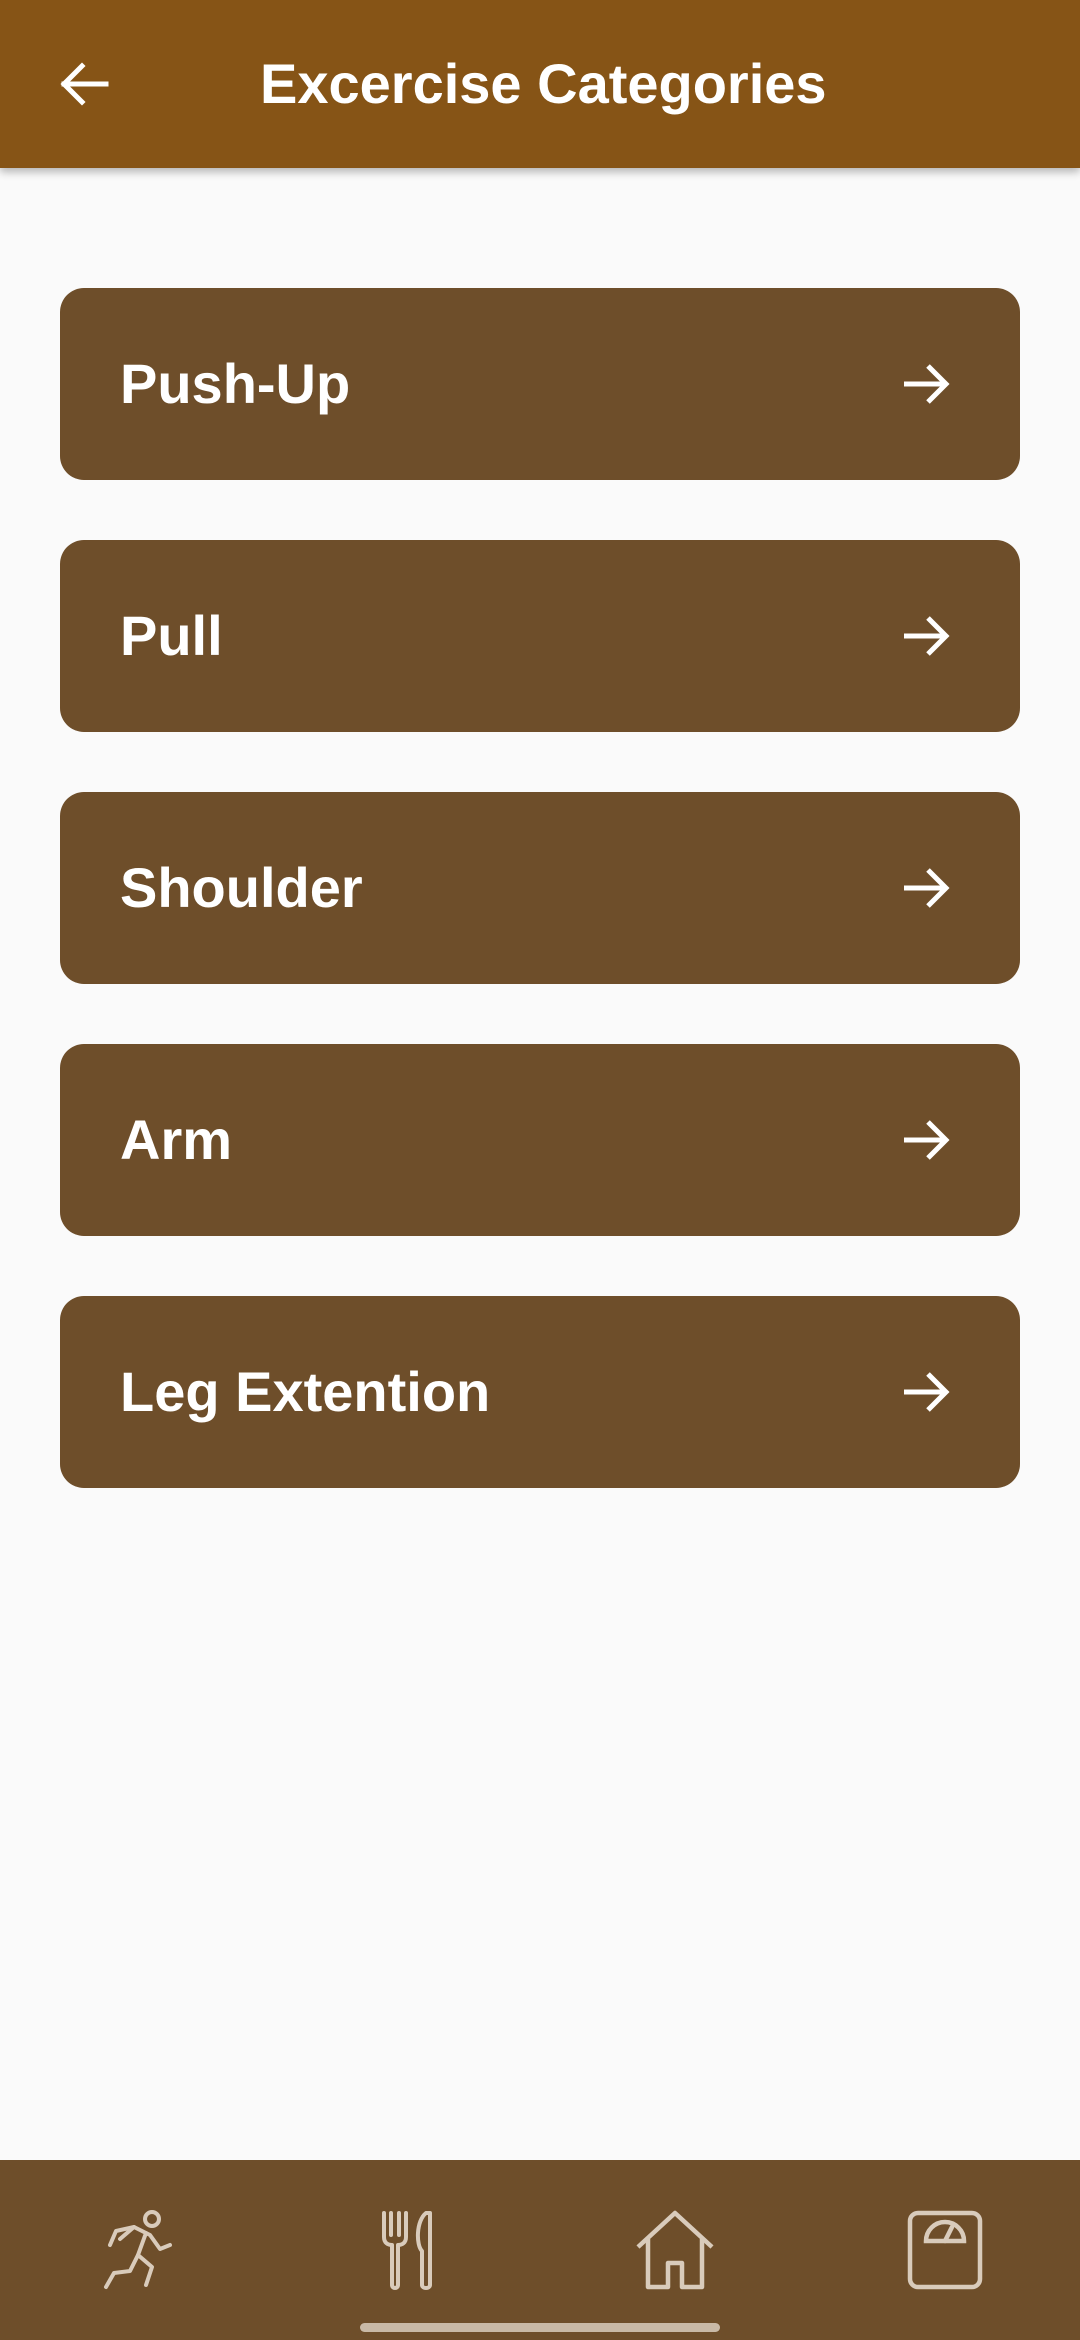  I want to click on nav-item-home, so click(675, 2250).